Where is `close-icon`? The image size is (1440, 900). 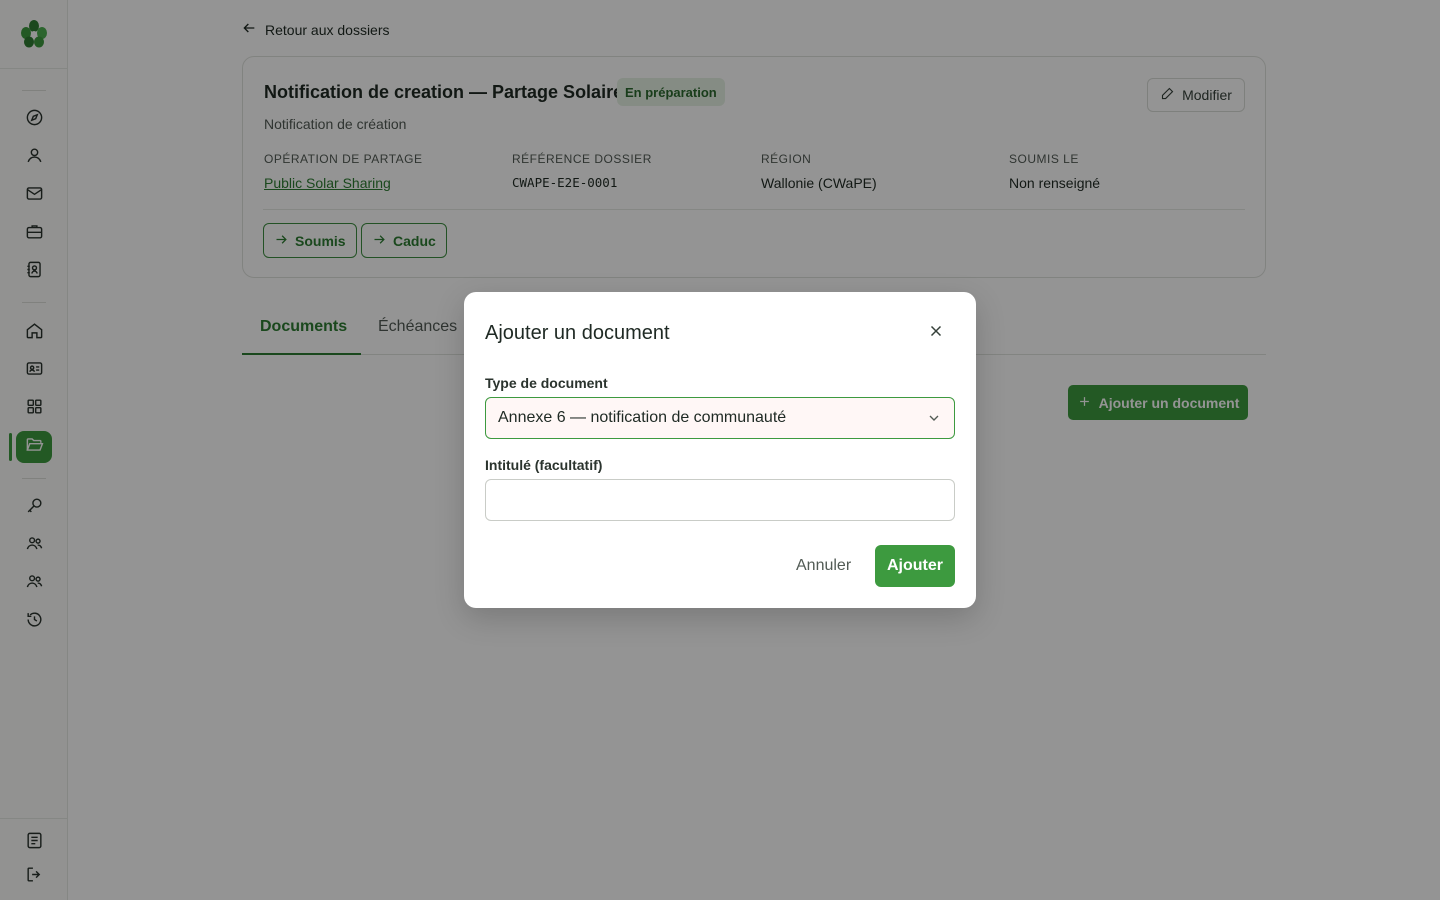
close-icon is located at coordinates (936, 333).